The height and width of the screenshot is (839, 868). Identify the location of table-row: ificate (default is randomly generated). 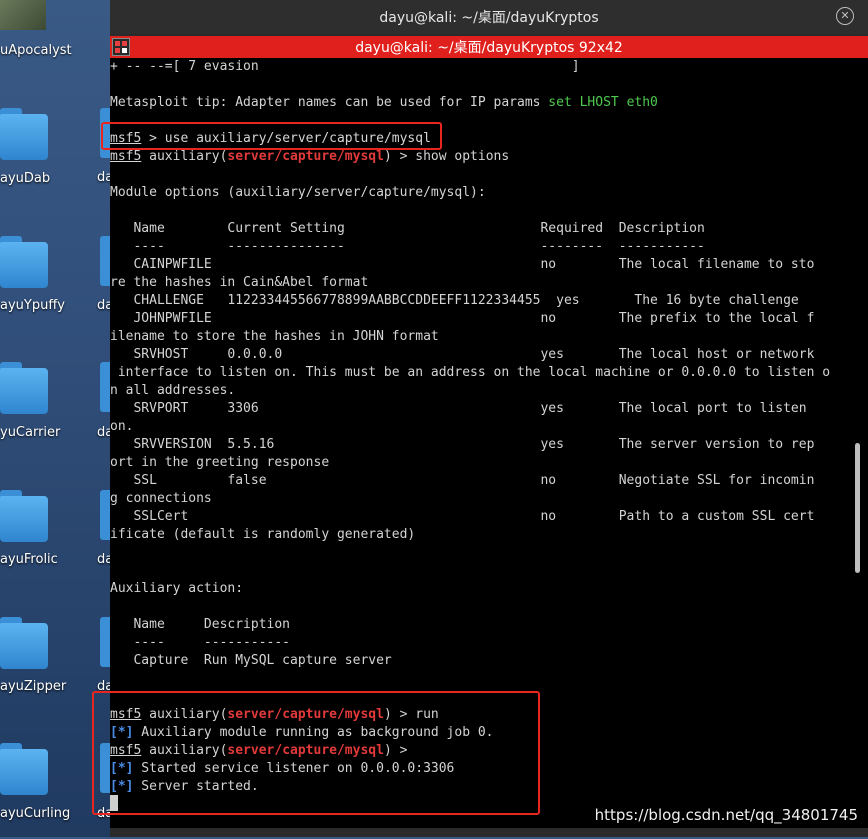
(263, 534).